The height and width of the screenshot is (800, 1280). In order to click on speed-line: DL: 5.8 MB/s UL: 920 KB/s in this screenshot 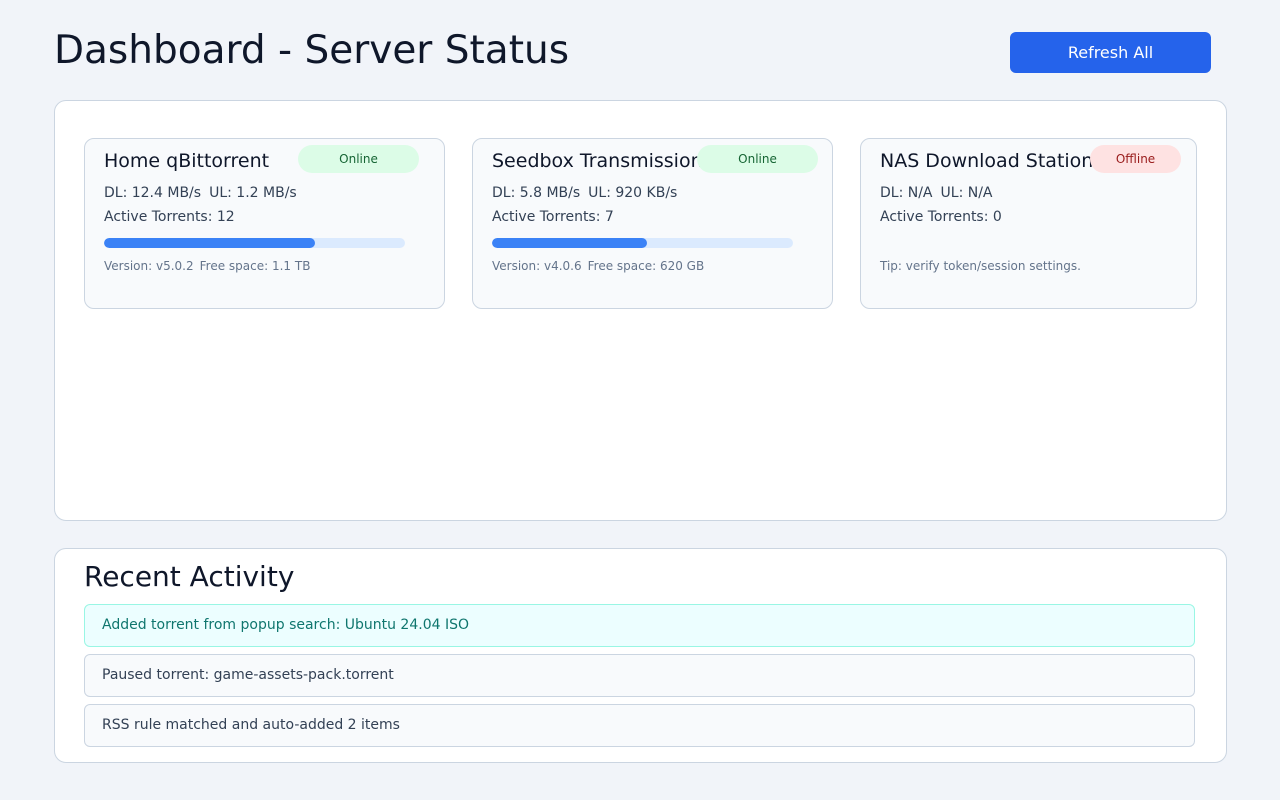, I will do `click(584, 193)`.